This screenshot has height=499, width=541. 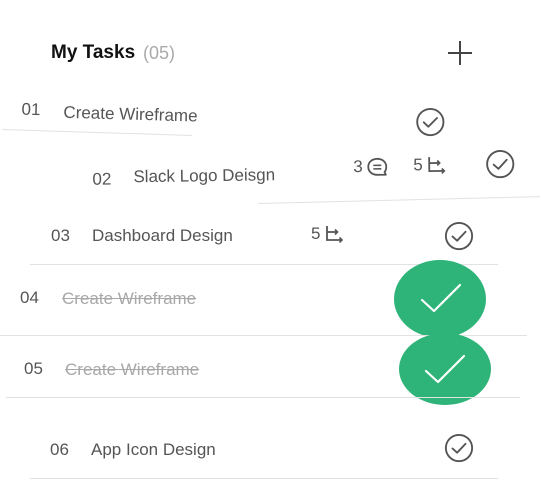 What do you see at coordinates (270, 239) in the screenshot?
I see `task-row-03: 03 Dashboard Design 5` at bounding box center [270, 239].